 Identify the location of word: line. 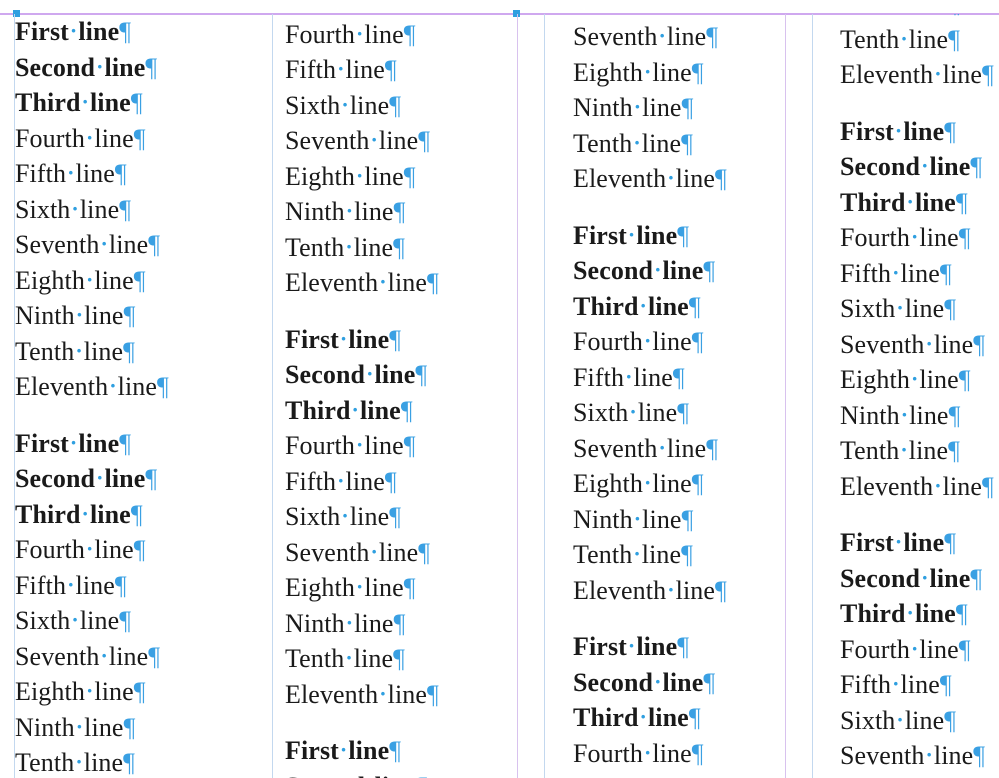
(365, 481).